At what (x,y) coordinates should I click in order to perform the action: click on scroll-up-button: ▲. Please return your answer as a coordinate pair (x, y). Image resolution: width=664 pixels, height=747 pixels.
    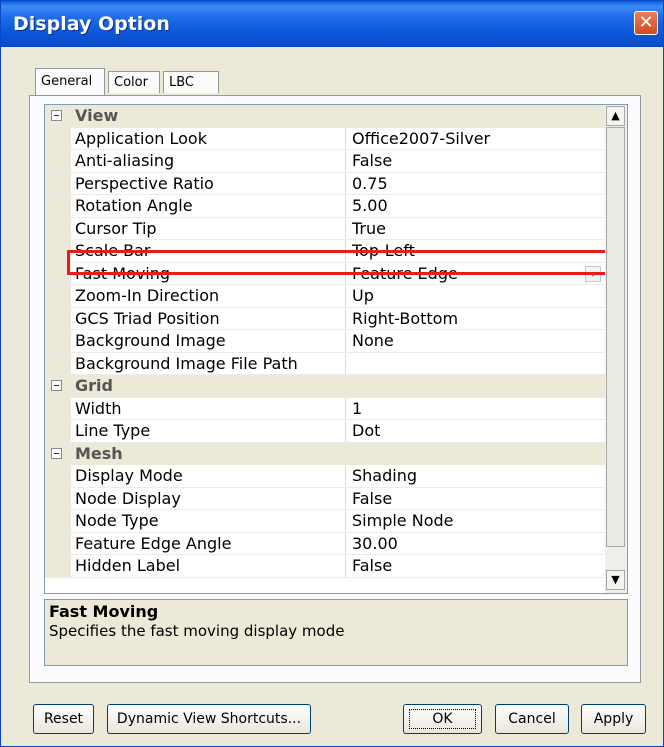
    Looking at the image, I should click on (615, 116).